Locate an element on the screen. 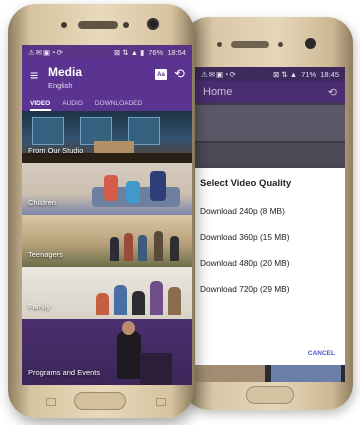 The height and width of the screenshot is (425, 360). tab-downloaded: DOWNLOADED is located at coordinates (118, 103).